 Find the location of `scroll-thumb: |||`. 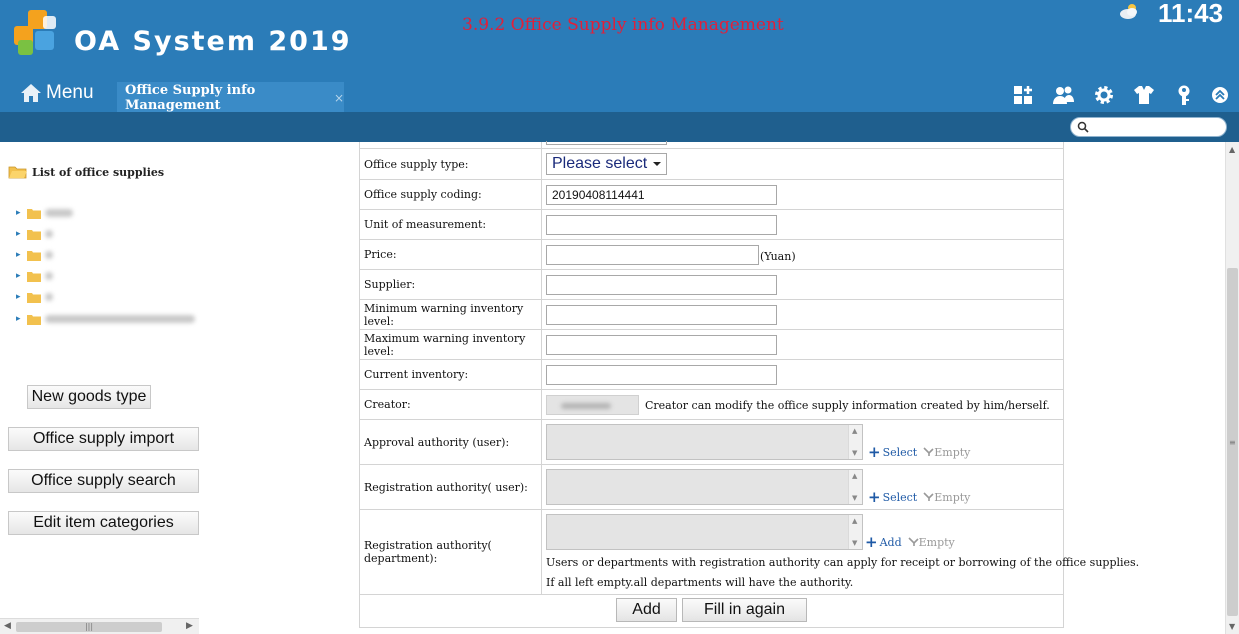

scroll-thumb: ||| is located at coordinates (89, 627).